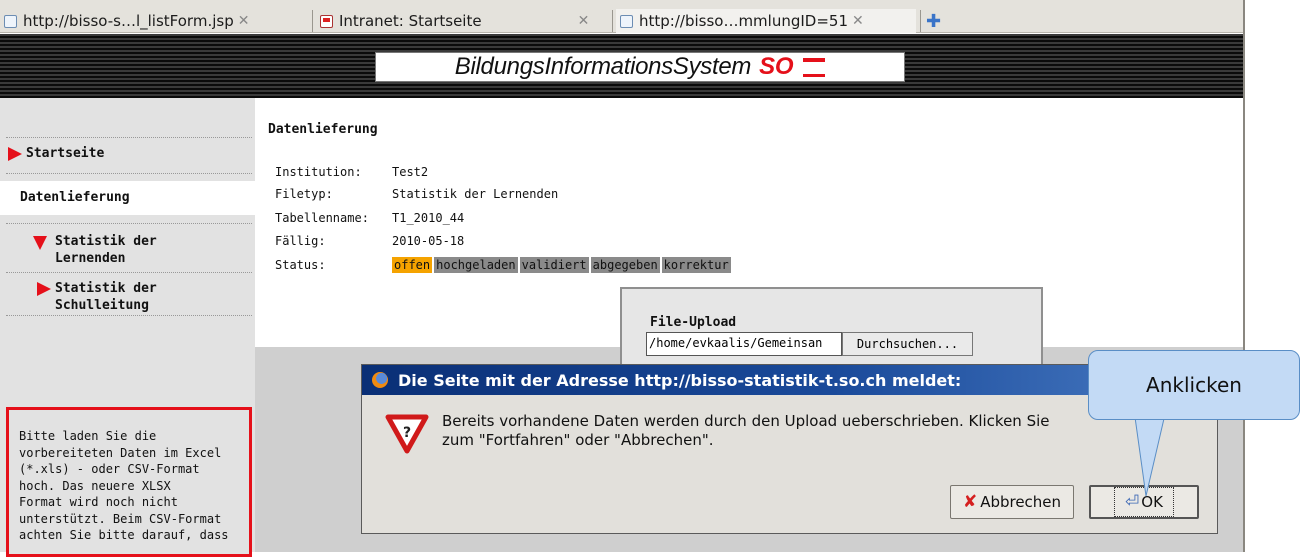 This screenshot has height=557, width=1302. What do you see at coordinates (323, 129) in the screenshot?
I see `page-title: Datenlieferung` at bounding box center [323, 129].